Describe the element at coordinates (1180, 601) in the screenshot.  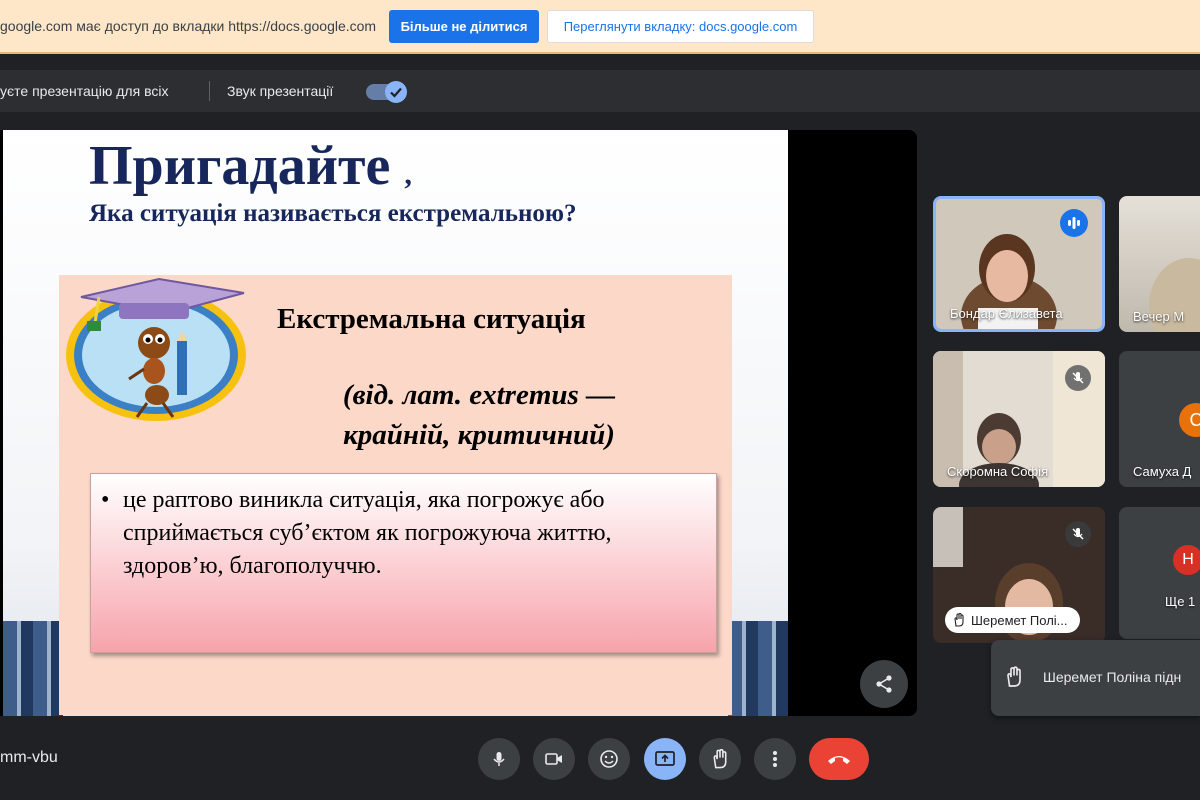
I see `more-participants-label: Ще 1` at that location.